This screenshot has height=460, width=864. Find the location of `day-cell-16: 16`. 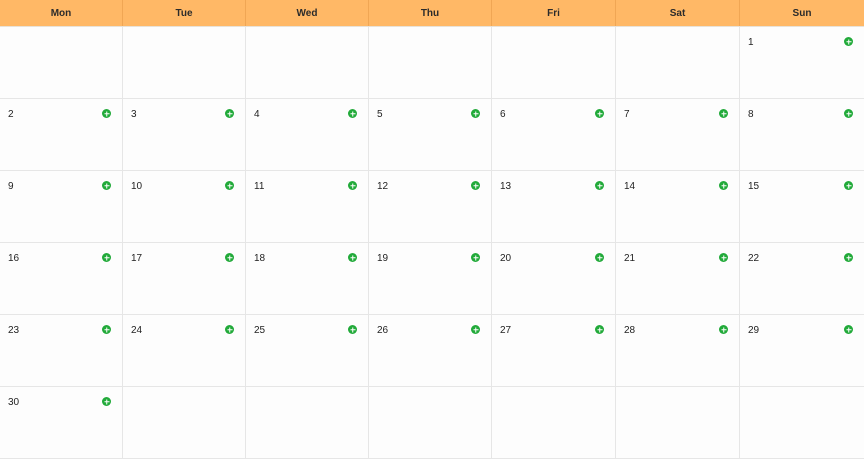

day-cell-16: 16 is located at coordinates (61, 279).